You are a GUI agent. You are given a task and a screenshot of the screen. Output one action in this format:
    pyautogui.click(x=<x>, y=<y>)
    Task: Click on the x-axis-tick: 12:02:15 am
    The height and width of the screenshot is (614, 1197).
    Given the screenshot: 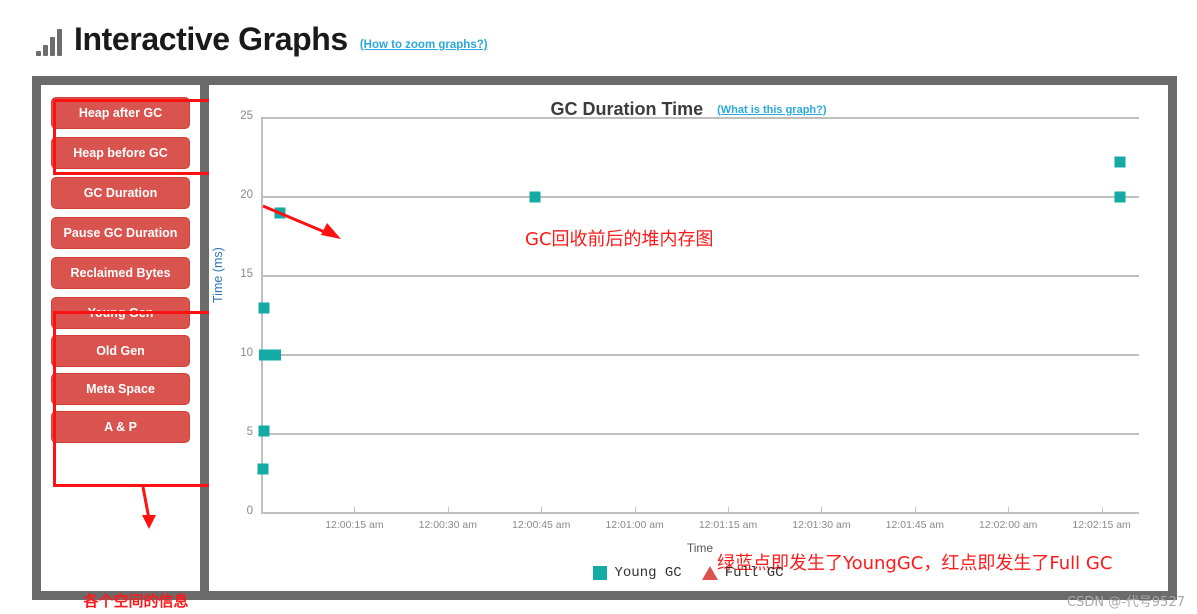 What is the action you would take?
    pyautogui.click(x=1101, y=525)
    